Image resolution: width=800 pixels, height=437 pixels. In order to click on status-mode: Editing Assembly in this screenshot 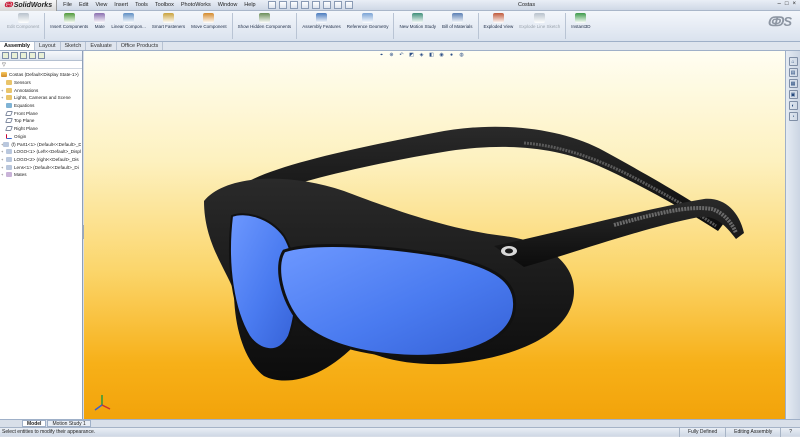, I will do `click(752, 432)`.